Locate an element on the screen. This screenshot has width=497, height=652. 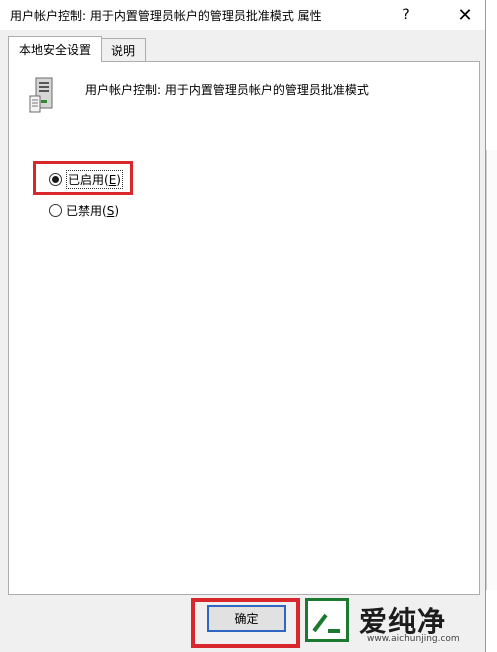
help-button: ? is located at coordinates (406, 15).